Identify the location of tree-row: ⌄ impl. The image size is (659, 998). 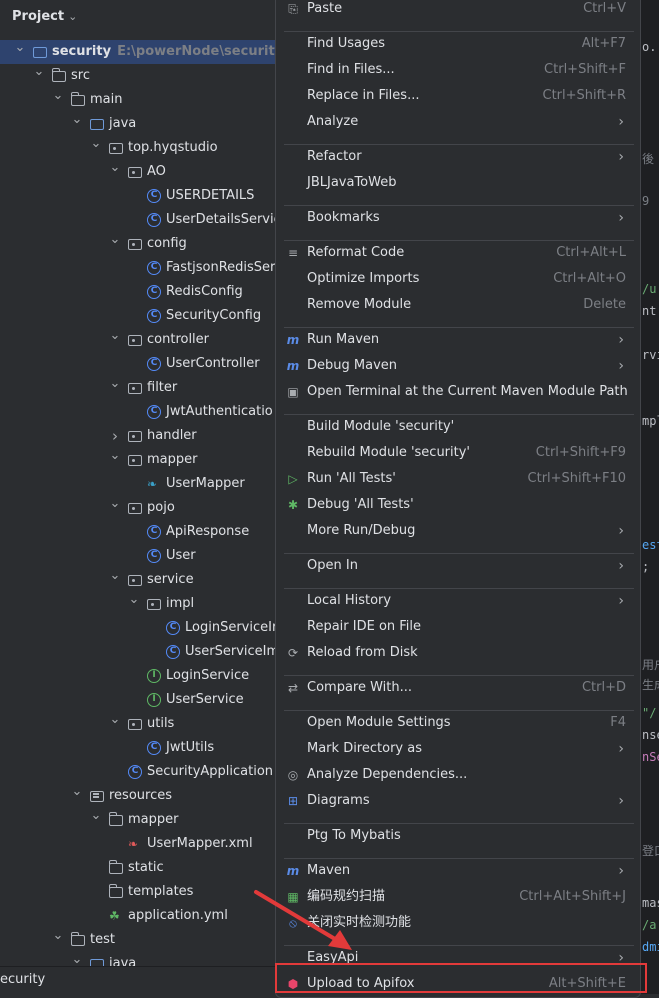
(137, 604).